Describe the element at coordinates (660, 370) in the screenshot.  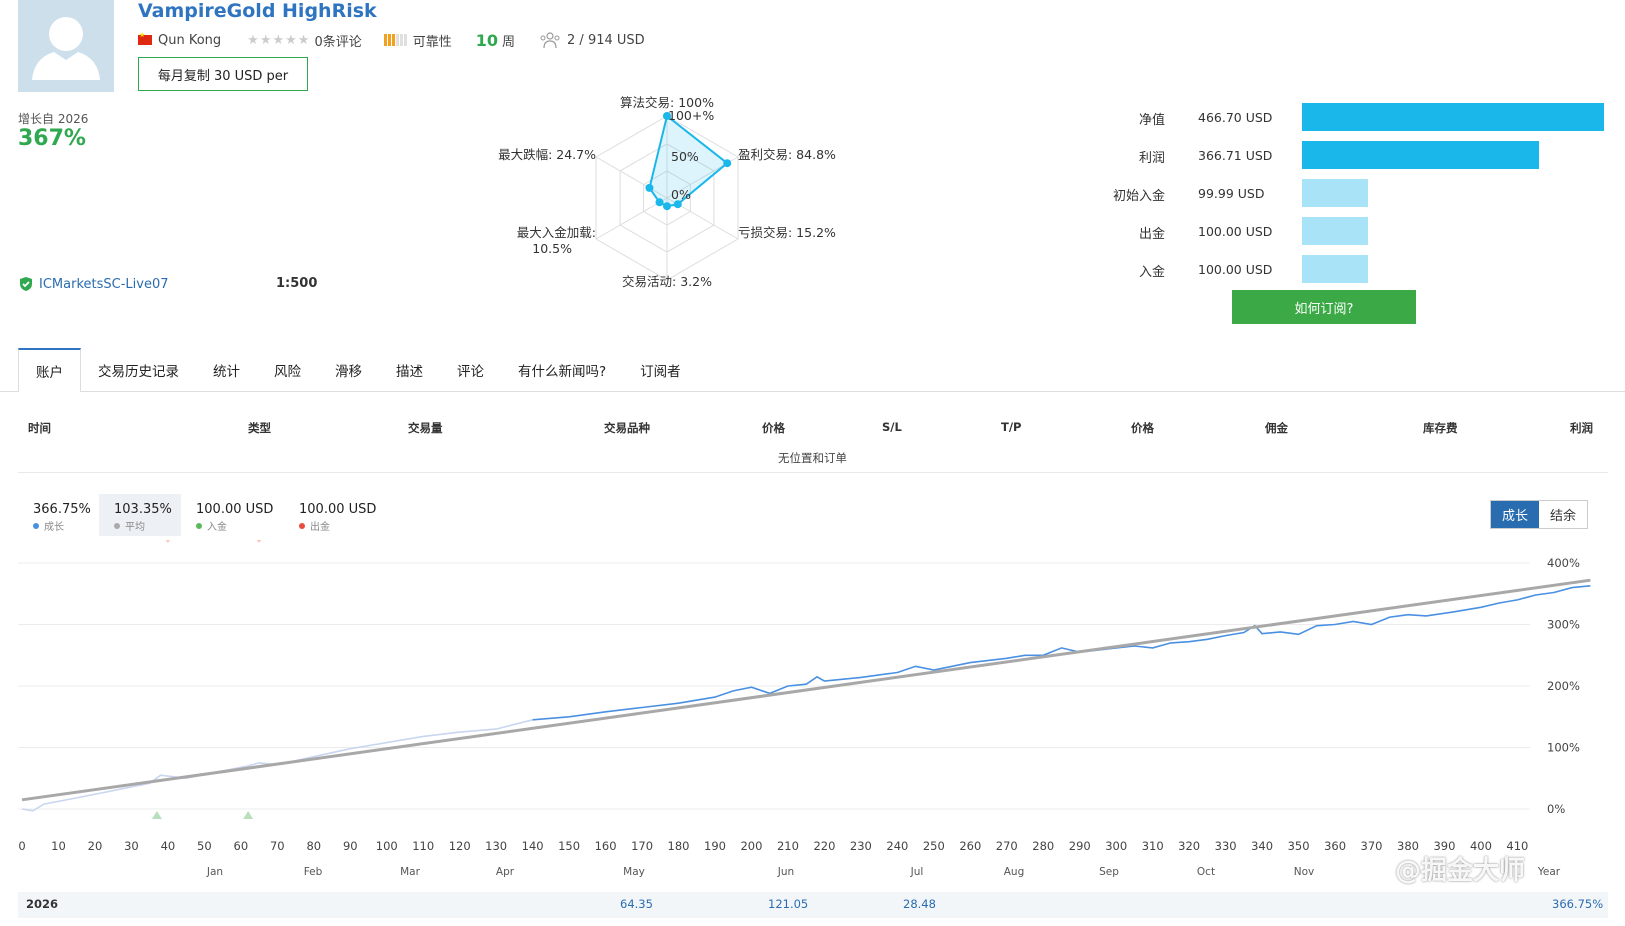
I see `tab-8: 订阅者` at that location.